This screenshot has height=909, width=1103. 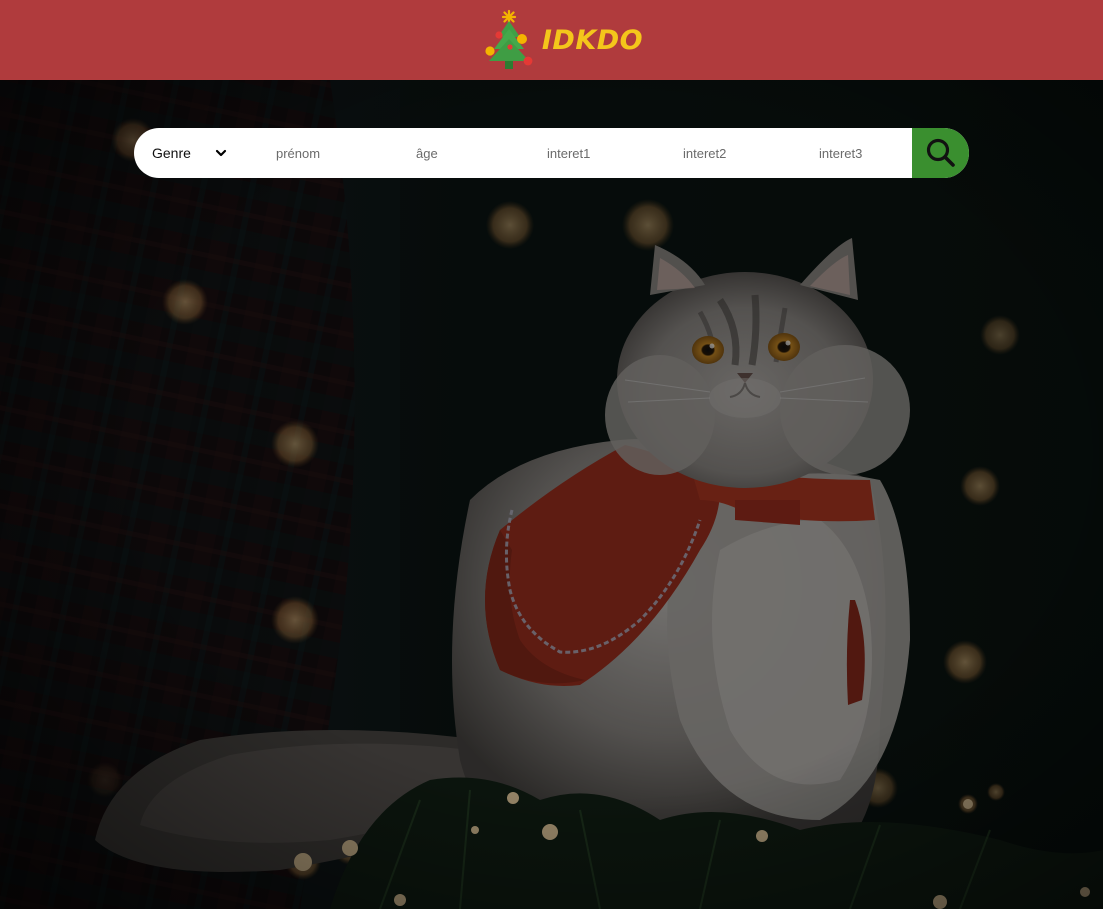 I want to click on christmas-tree-icon, so click(x=509, y=39).